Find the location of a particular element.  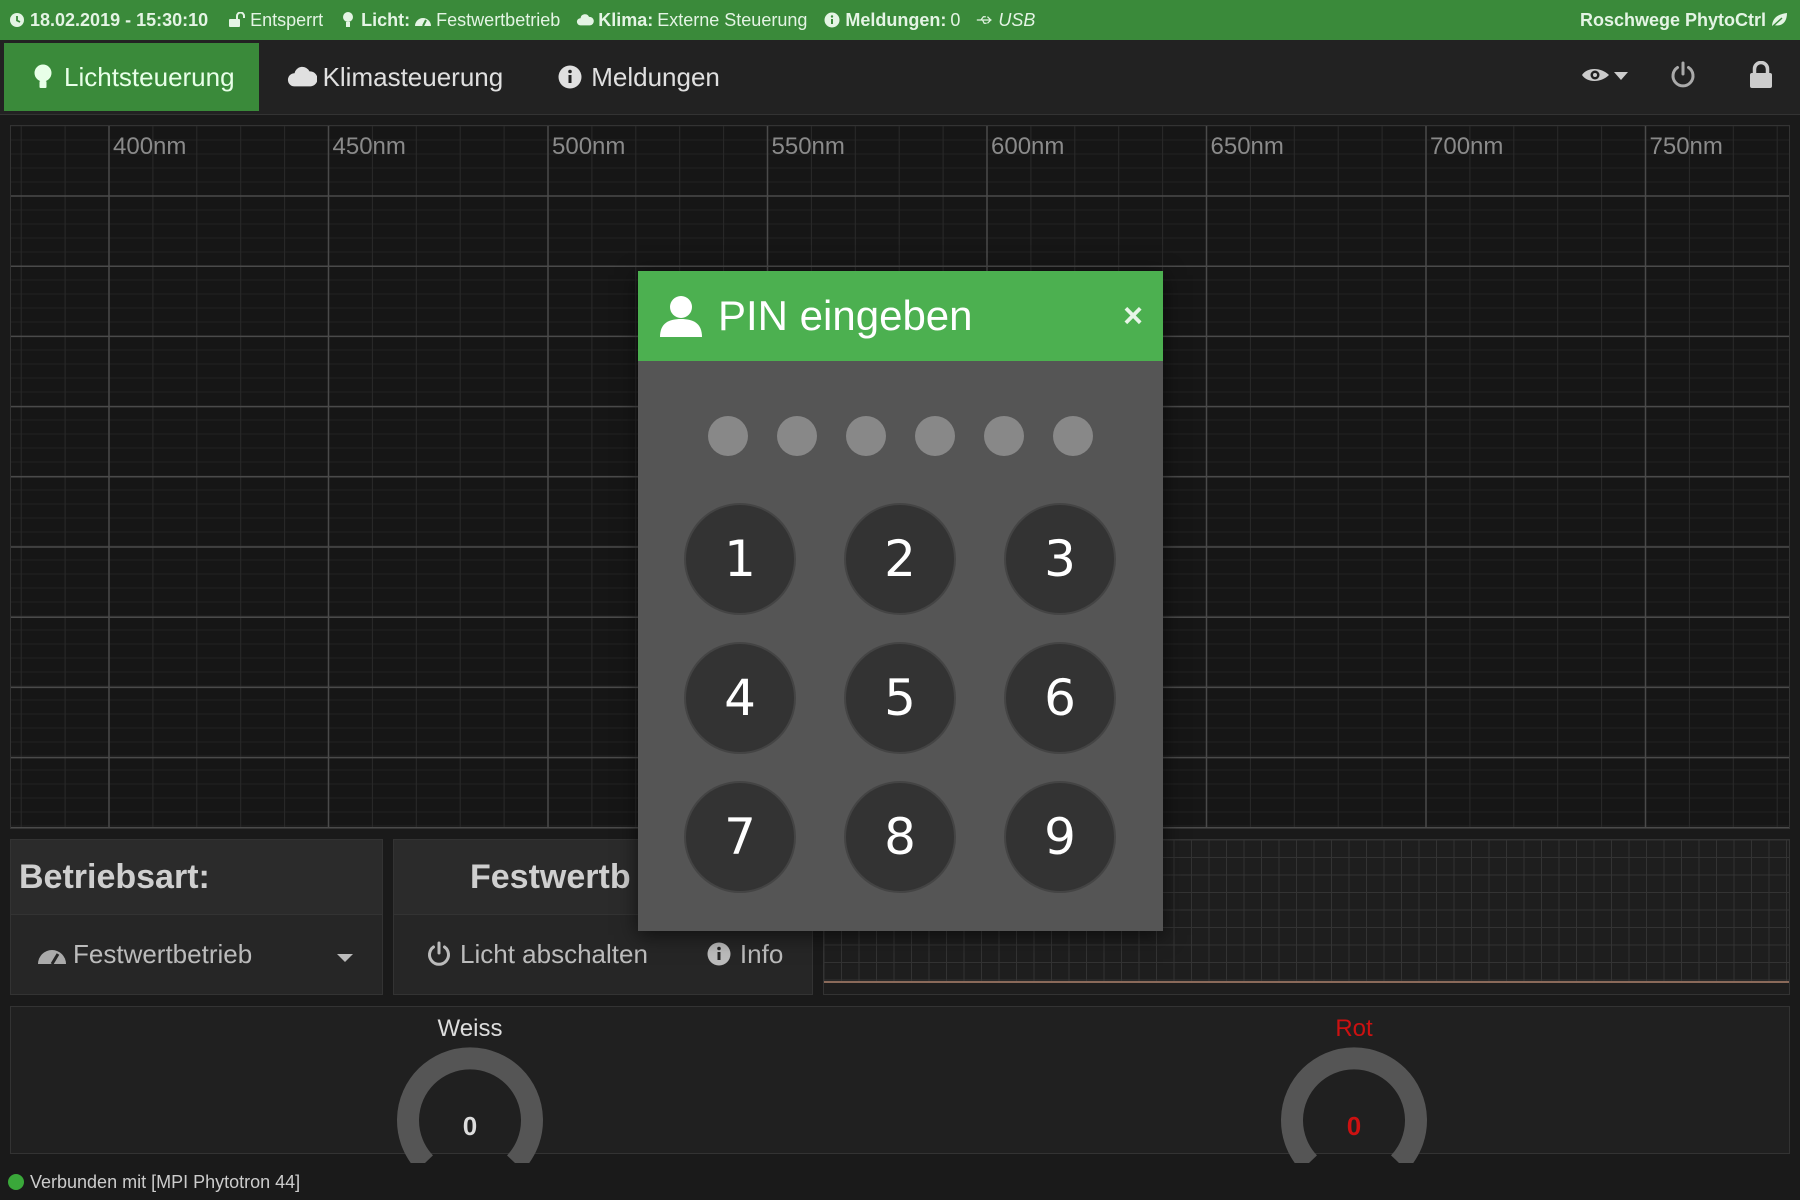

brand: Roschwege PhytoCtrl is located at coordinates (1686, 20).